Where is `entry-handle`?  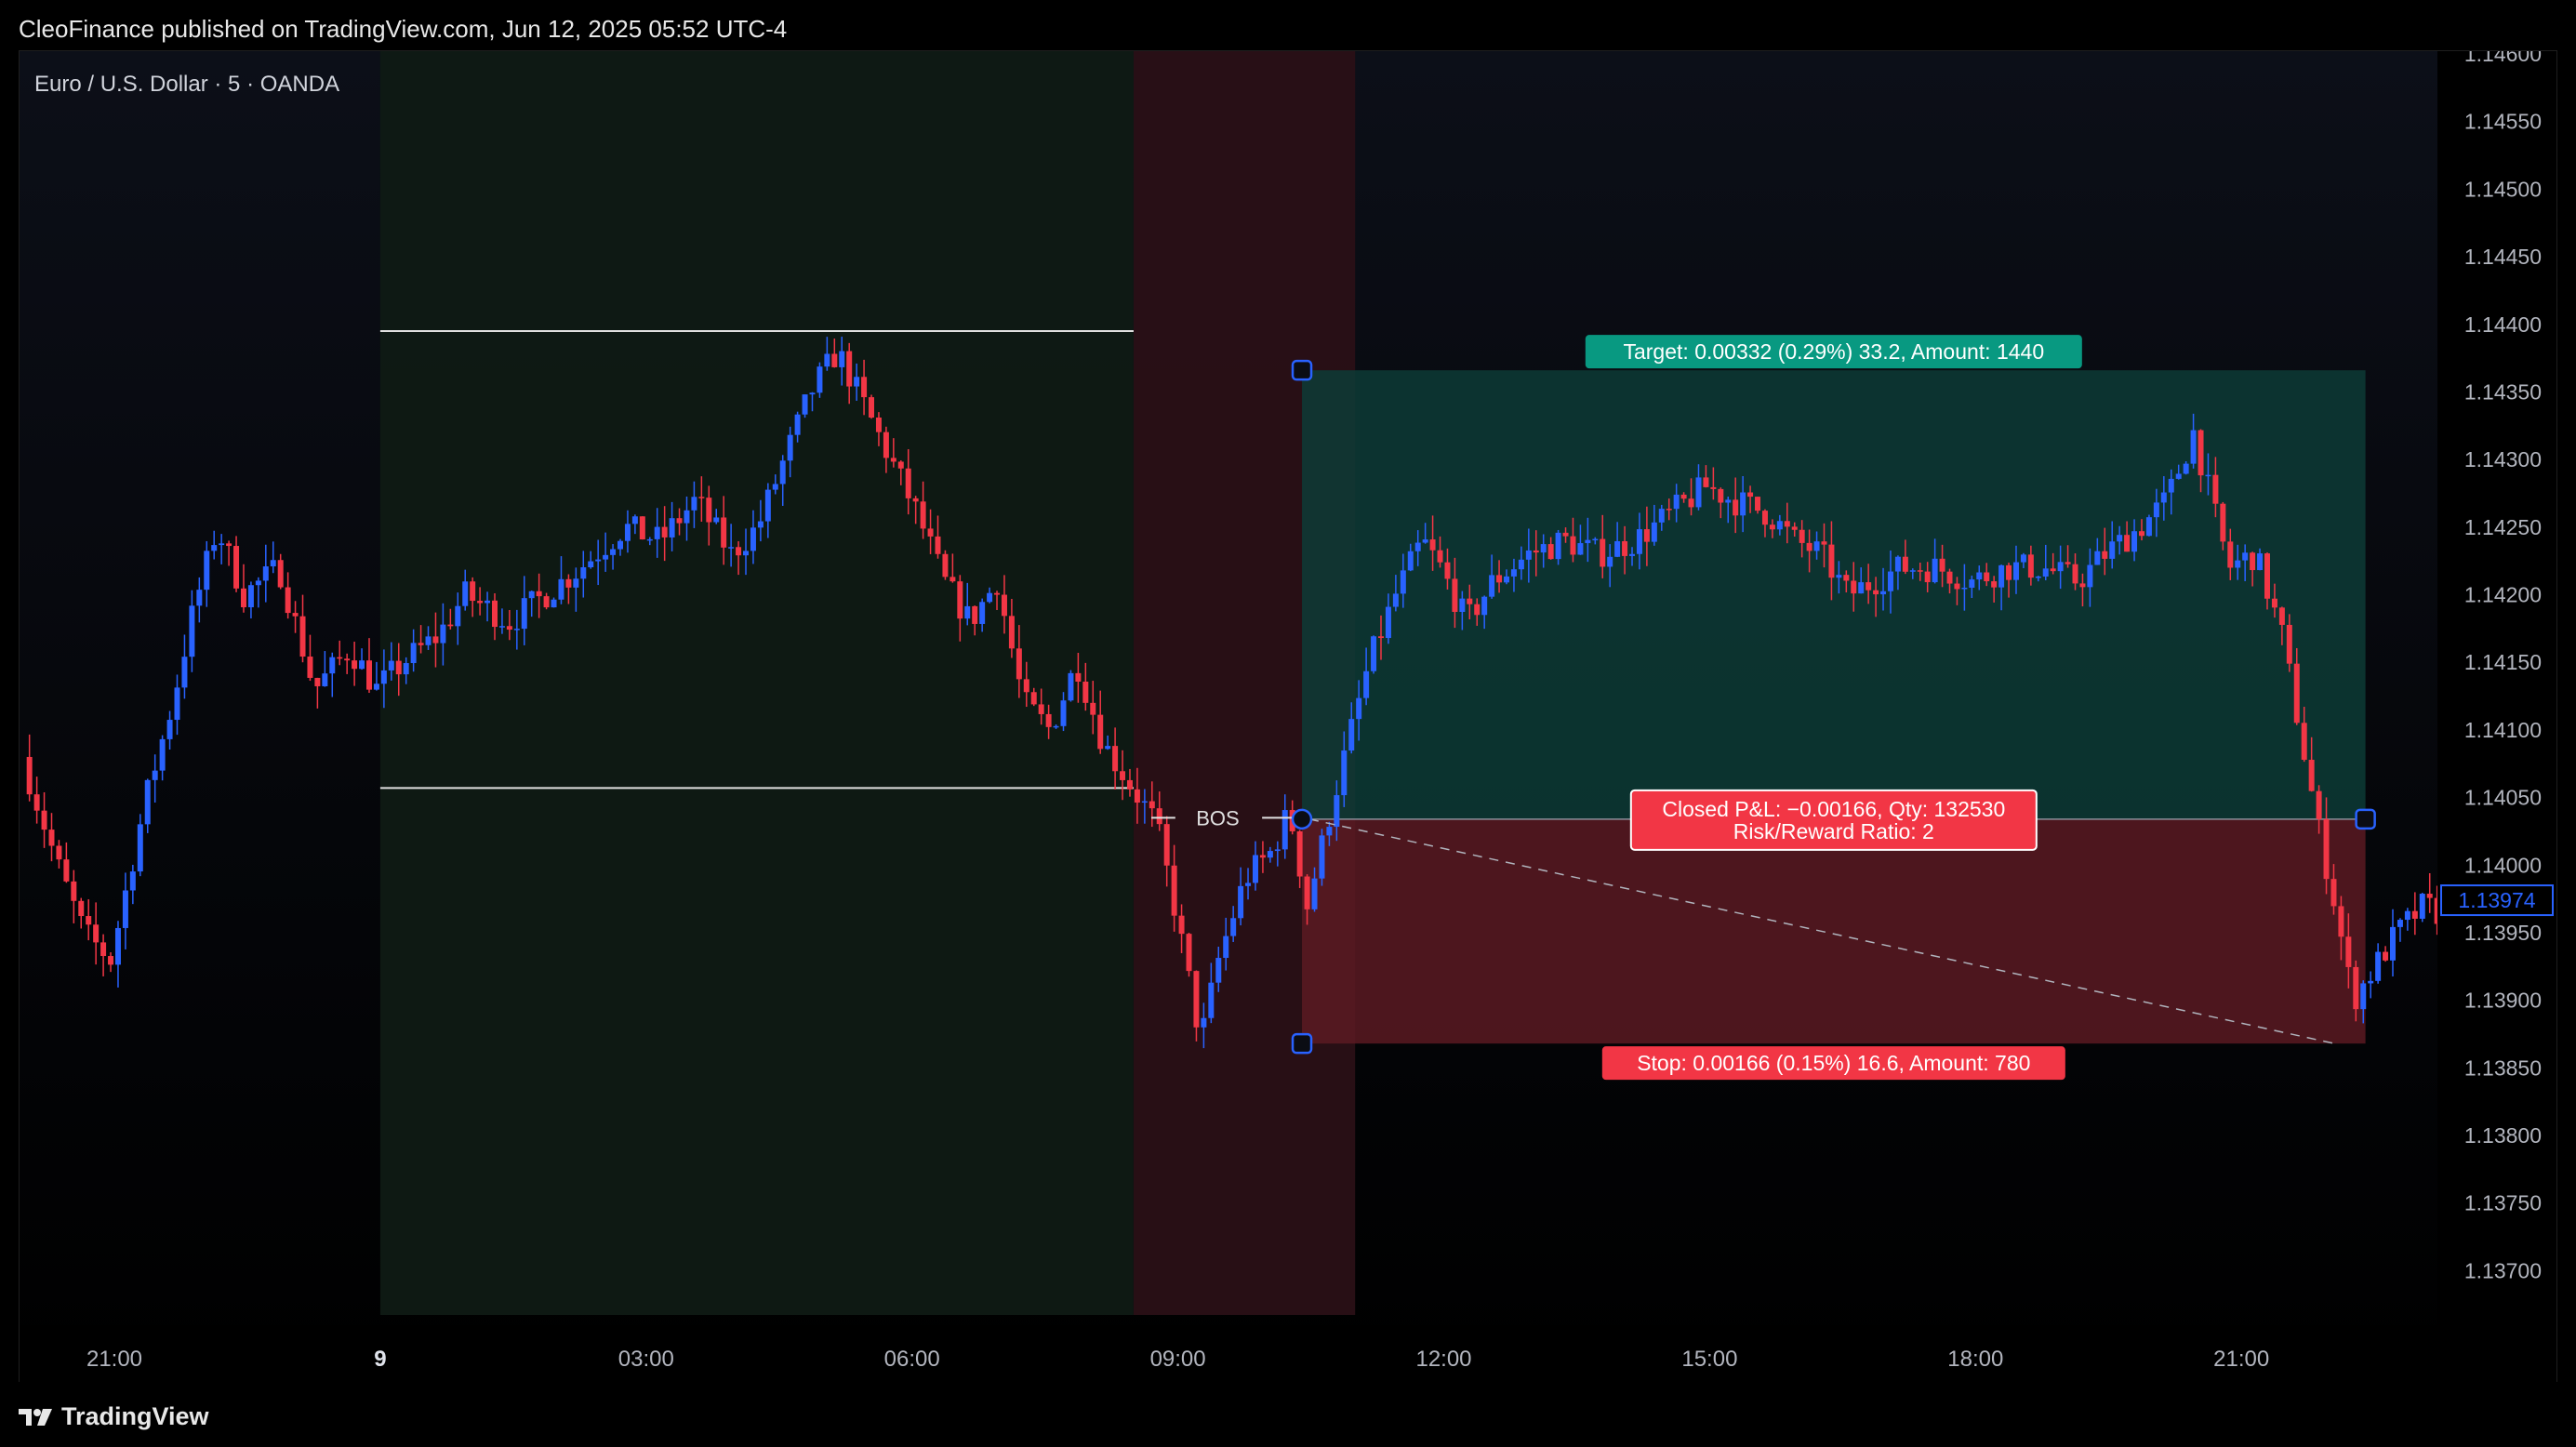
entry-handle is located at coordinates (1302, 819).